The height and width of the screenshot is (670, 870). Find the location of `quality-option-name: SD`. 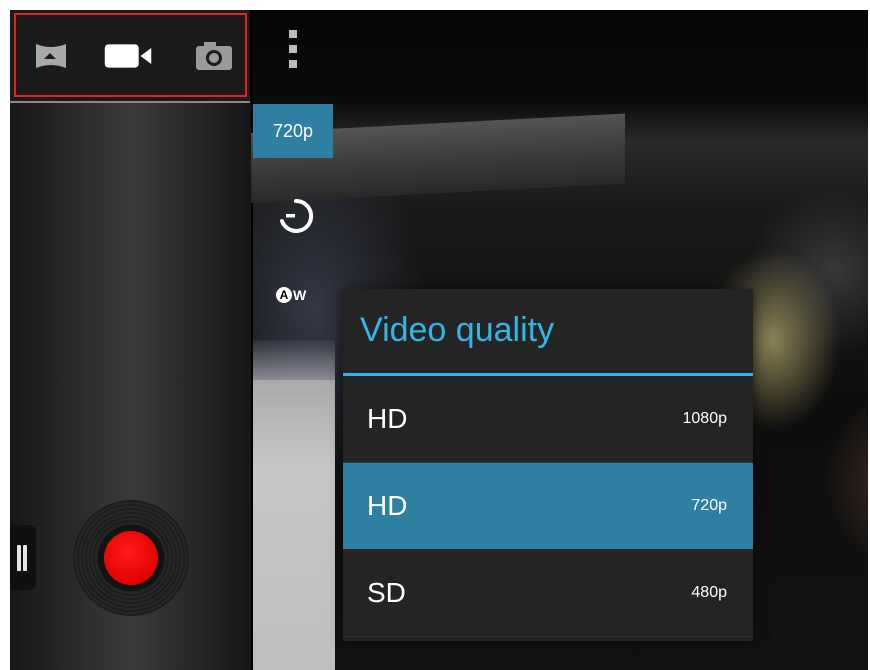

quality-option-name: SD is located at coordinates (386, 592).